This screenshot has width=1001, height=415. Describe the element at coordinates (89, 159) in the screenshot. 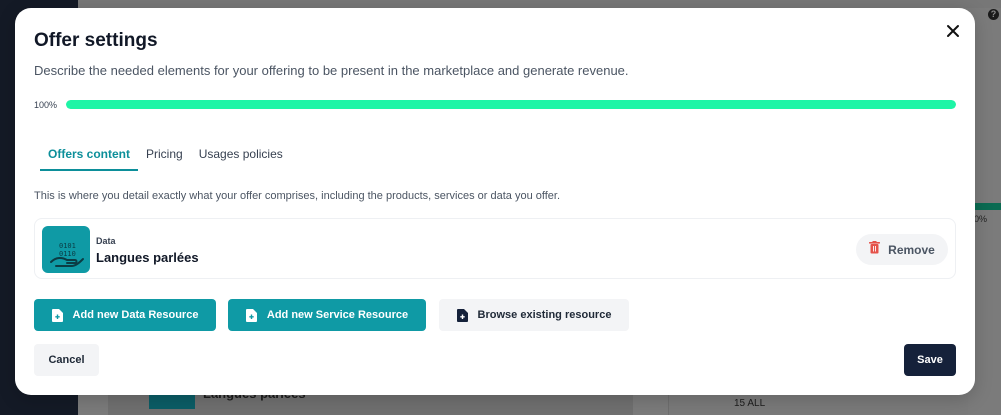

I see `tab-offers-content: Offers content` at that location.